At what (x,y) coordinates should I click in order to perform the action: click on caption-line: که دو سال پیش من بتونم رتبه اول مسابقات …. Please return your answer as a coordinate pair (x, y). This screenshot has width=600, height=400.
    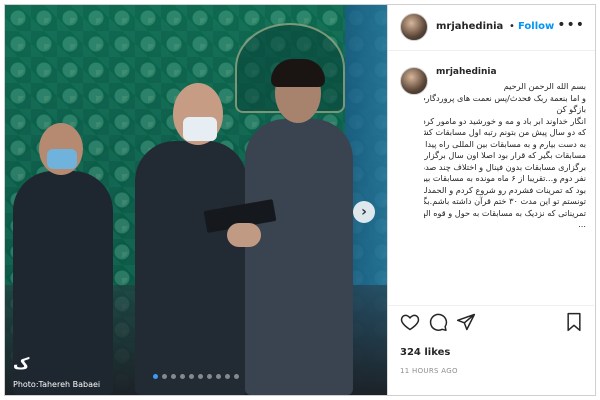
    Looking at the image, I should click on (505, 132).